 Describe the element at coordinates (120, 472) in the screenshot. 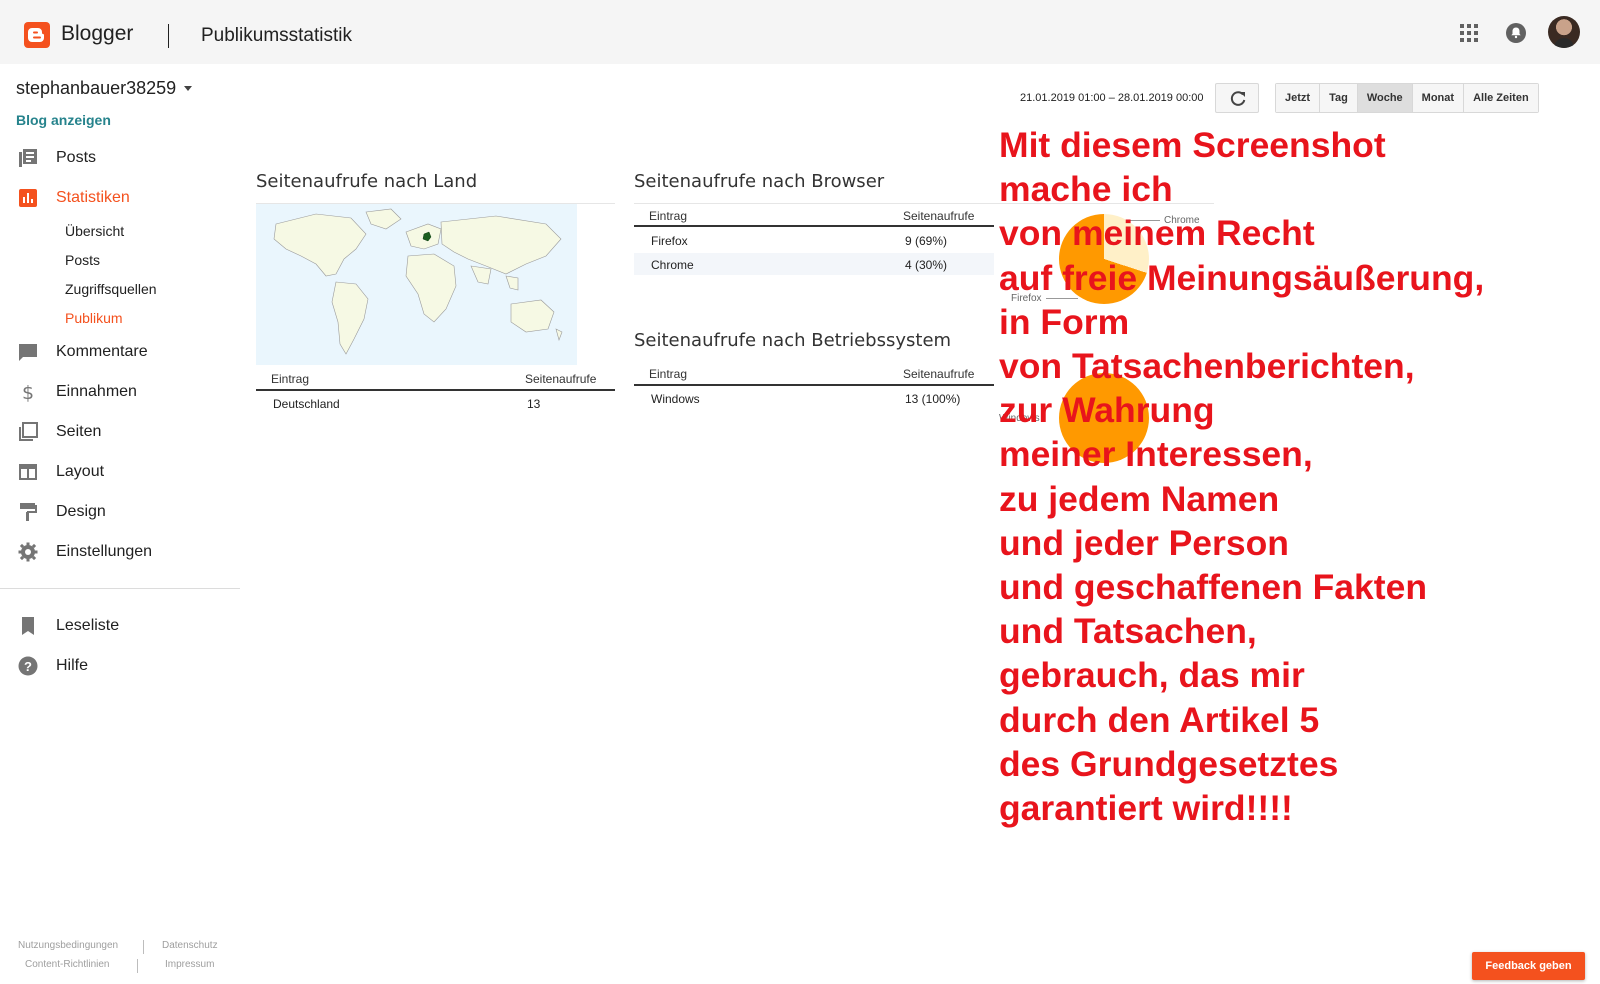

I see `nav-item-layout: Layout` at that location.